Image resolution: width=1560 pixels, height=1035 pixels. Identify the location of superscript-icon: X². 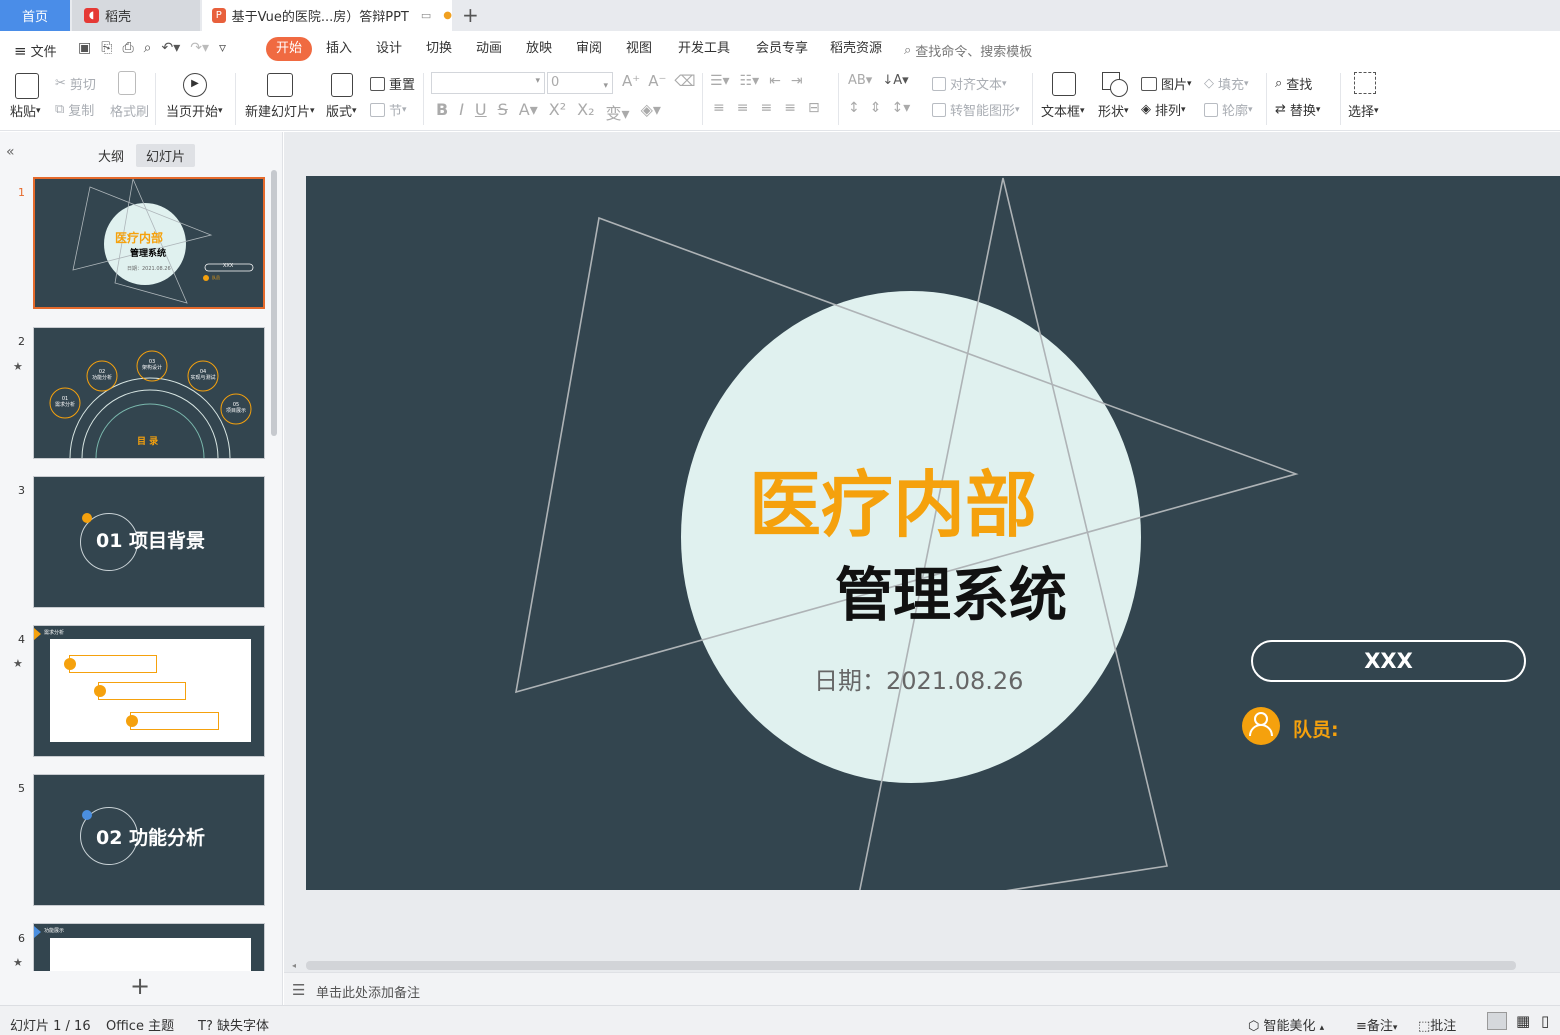
(557, 112).